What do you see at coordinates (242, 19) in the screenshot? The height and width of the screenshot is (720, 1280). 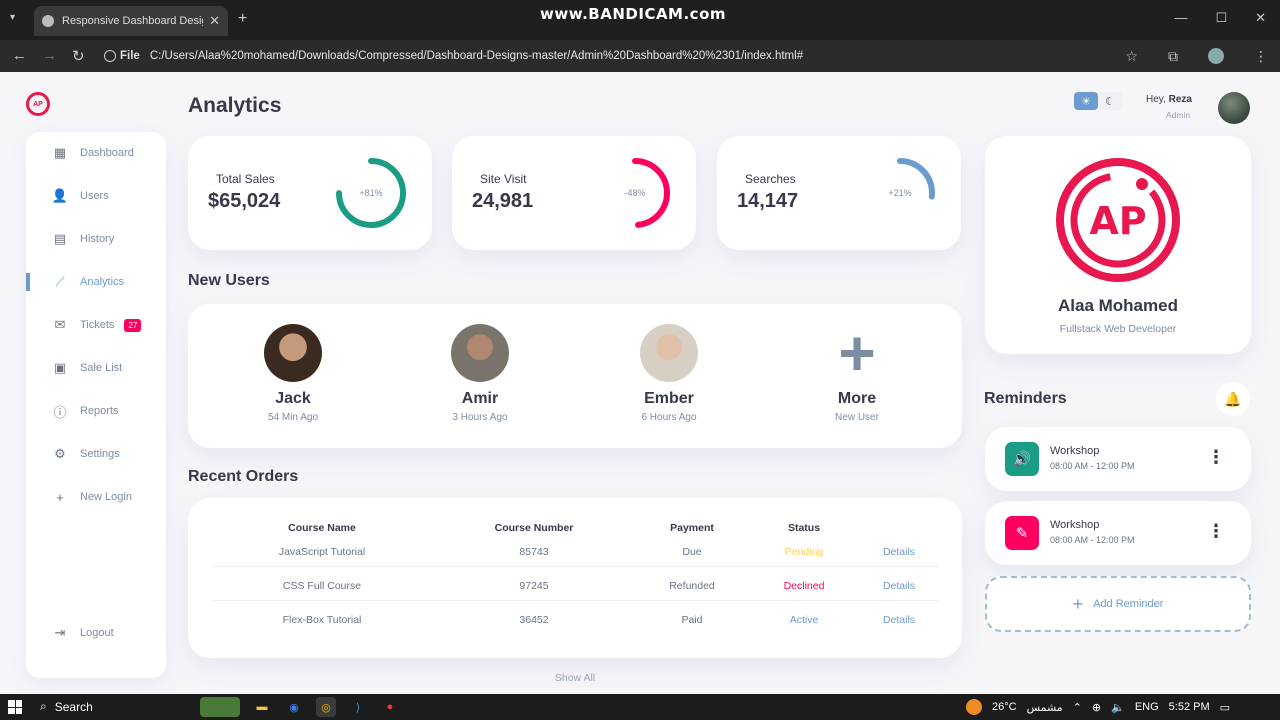 I see `new-tab-icon: +` at bounding box center [242, 19].